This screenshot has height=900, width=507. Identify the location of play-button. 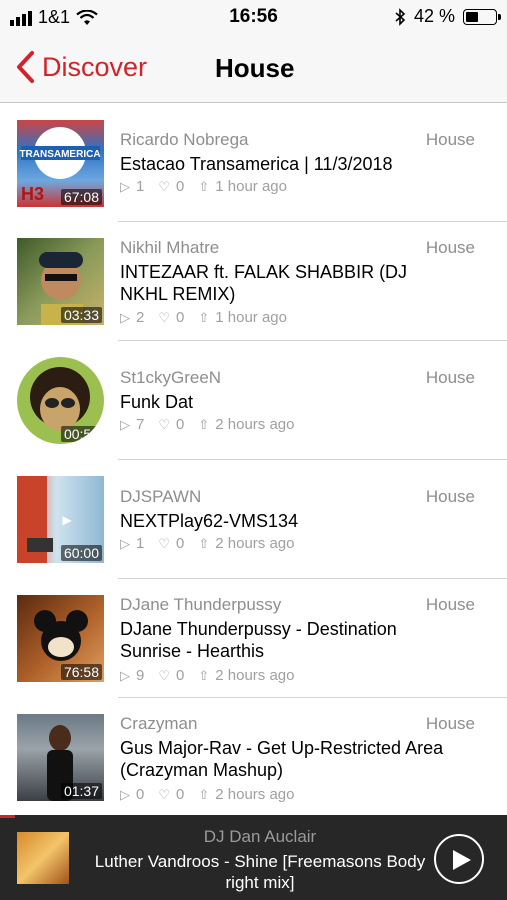
(459, 859).